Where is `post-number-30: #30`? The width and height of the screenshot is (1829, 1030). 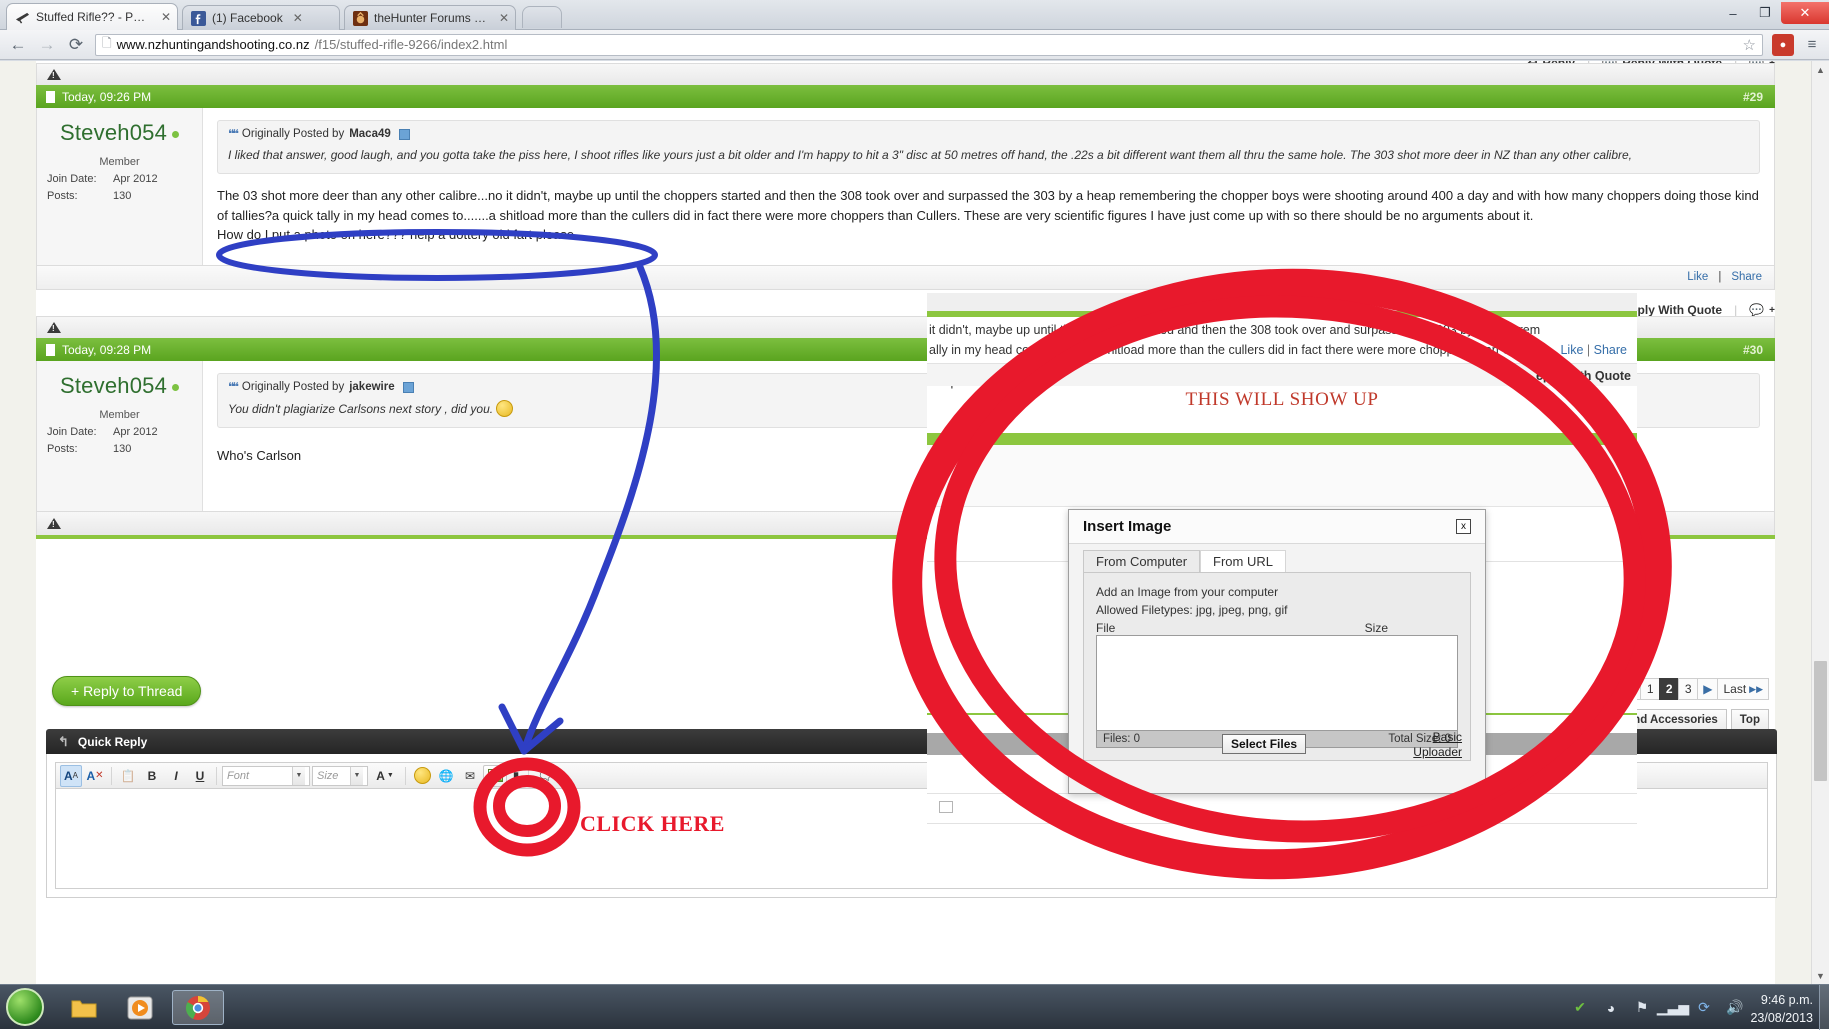 post-number-30: #30 is located at coordinates (1753, 350).